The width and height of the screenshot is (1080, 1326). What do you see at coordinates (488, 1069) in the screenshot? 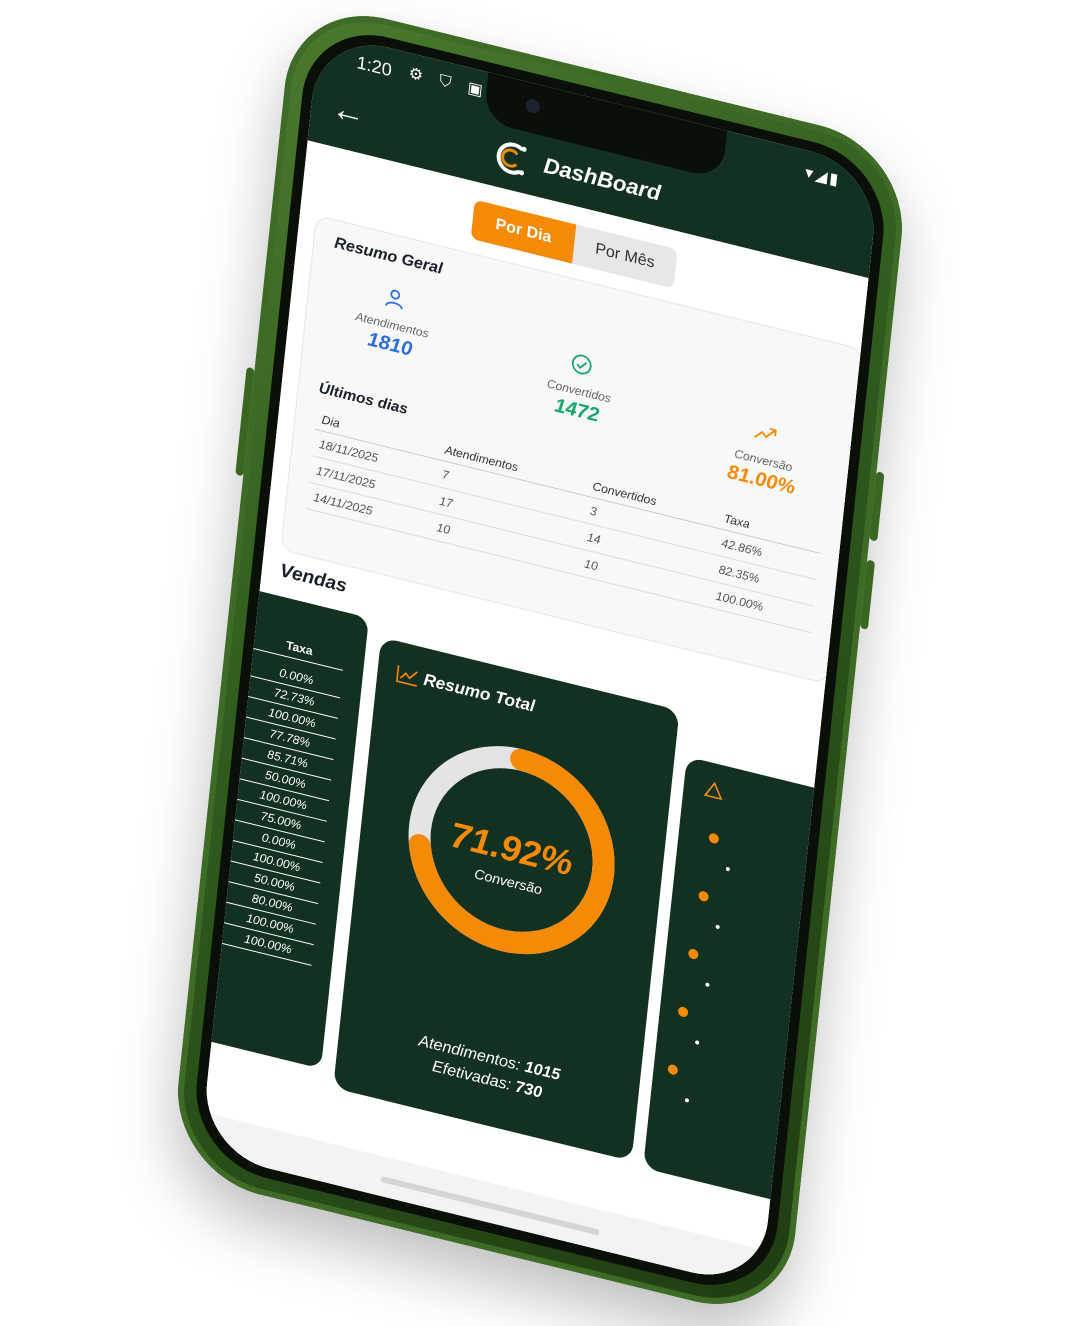
I see `total-stats: Atendimentos: 1015 Efetivadas: 730` at bounding box center [488, 1069].